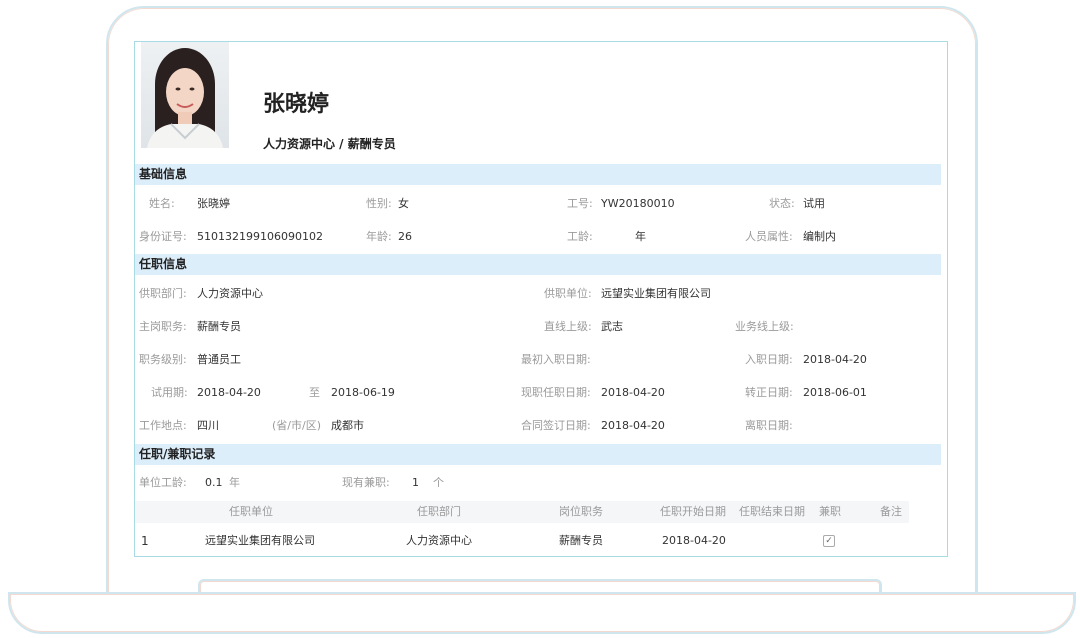 Image resolution: width=1080 pixels, height=638 pixels. What do you see at coordinates (162, 203) in the screenshot?
I see `name-label: 姓名:` at bounding box center [162, 203].